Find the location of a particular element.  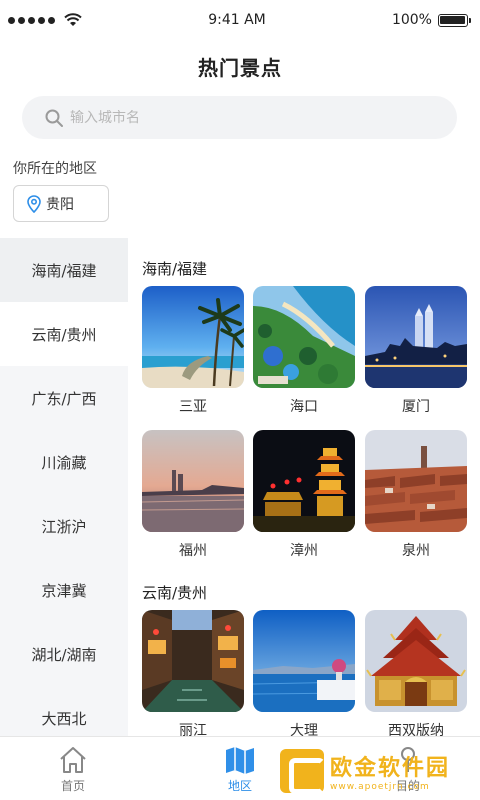

city-night-photo is located at coordinates (416, 337).